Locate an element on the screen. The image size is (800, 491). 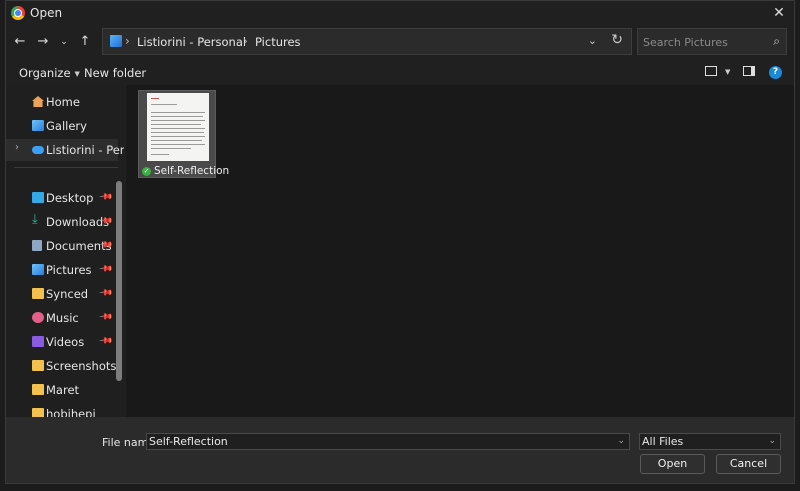
open-button: Open is located at coordinates (672, 464).